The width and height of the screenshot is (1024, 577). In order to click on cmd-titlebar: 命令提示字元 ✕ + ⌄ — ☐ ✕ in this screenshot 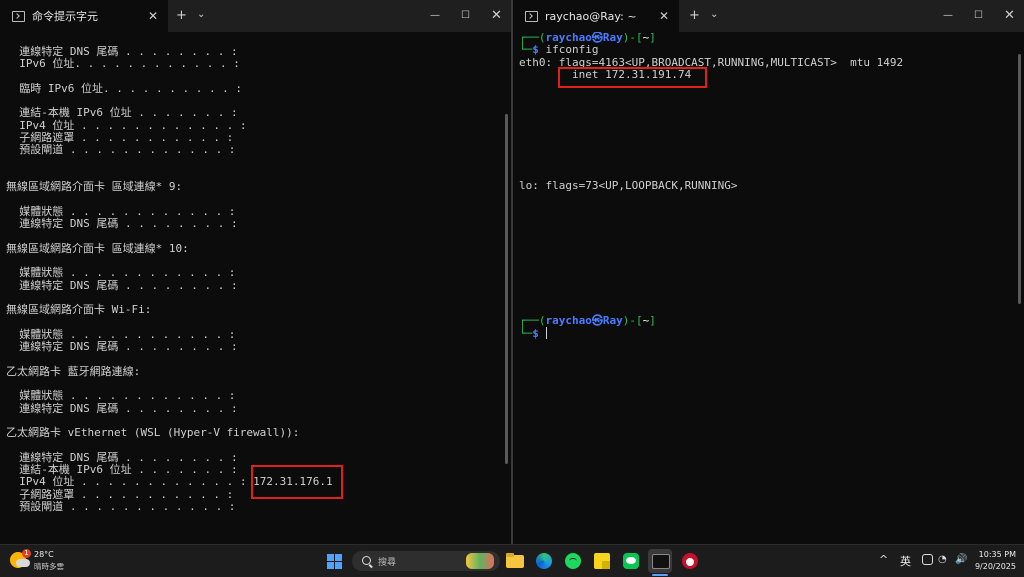, I will do `click(255, 16)`.